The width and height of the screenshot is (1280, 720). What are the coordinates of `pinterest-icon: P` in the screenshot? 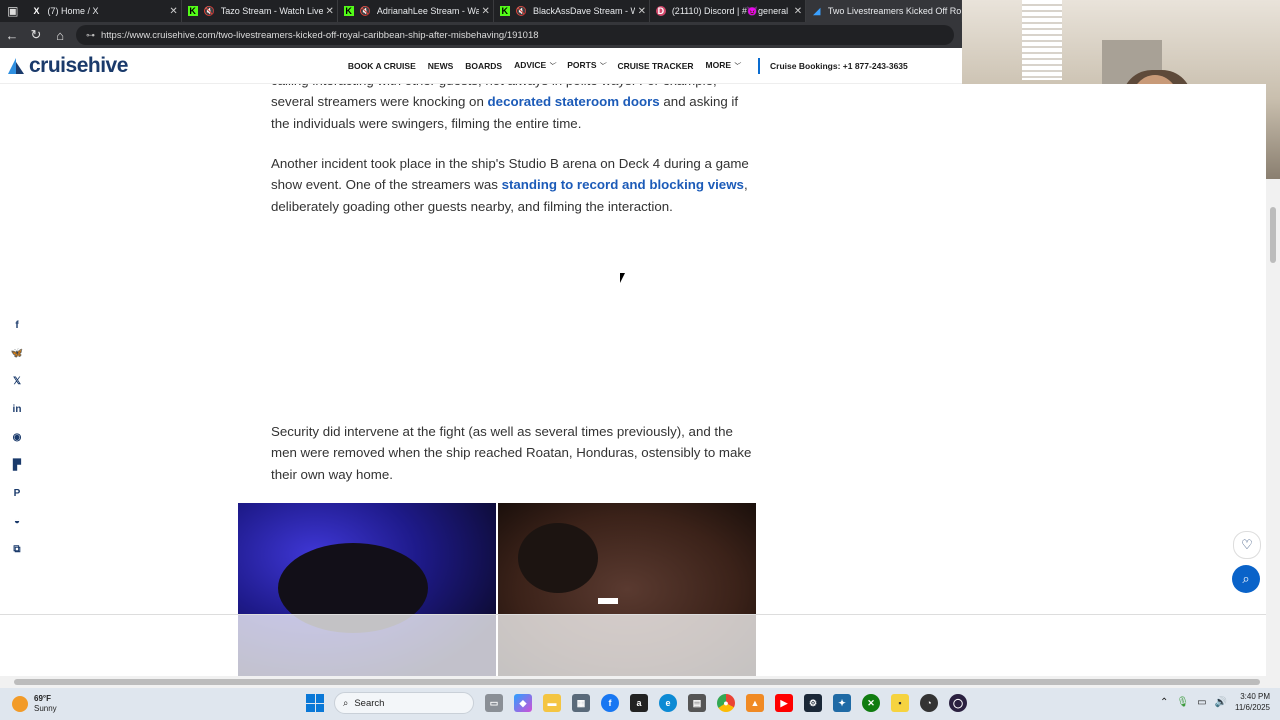 It's located at (17, 493).